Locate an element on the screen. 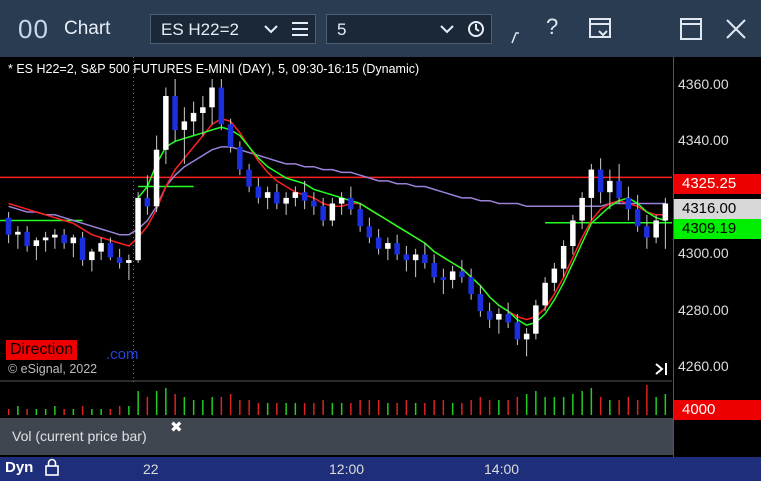  symbol-dropdown: ES H22=2 is located at coordinates (233, 29).